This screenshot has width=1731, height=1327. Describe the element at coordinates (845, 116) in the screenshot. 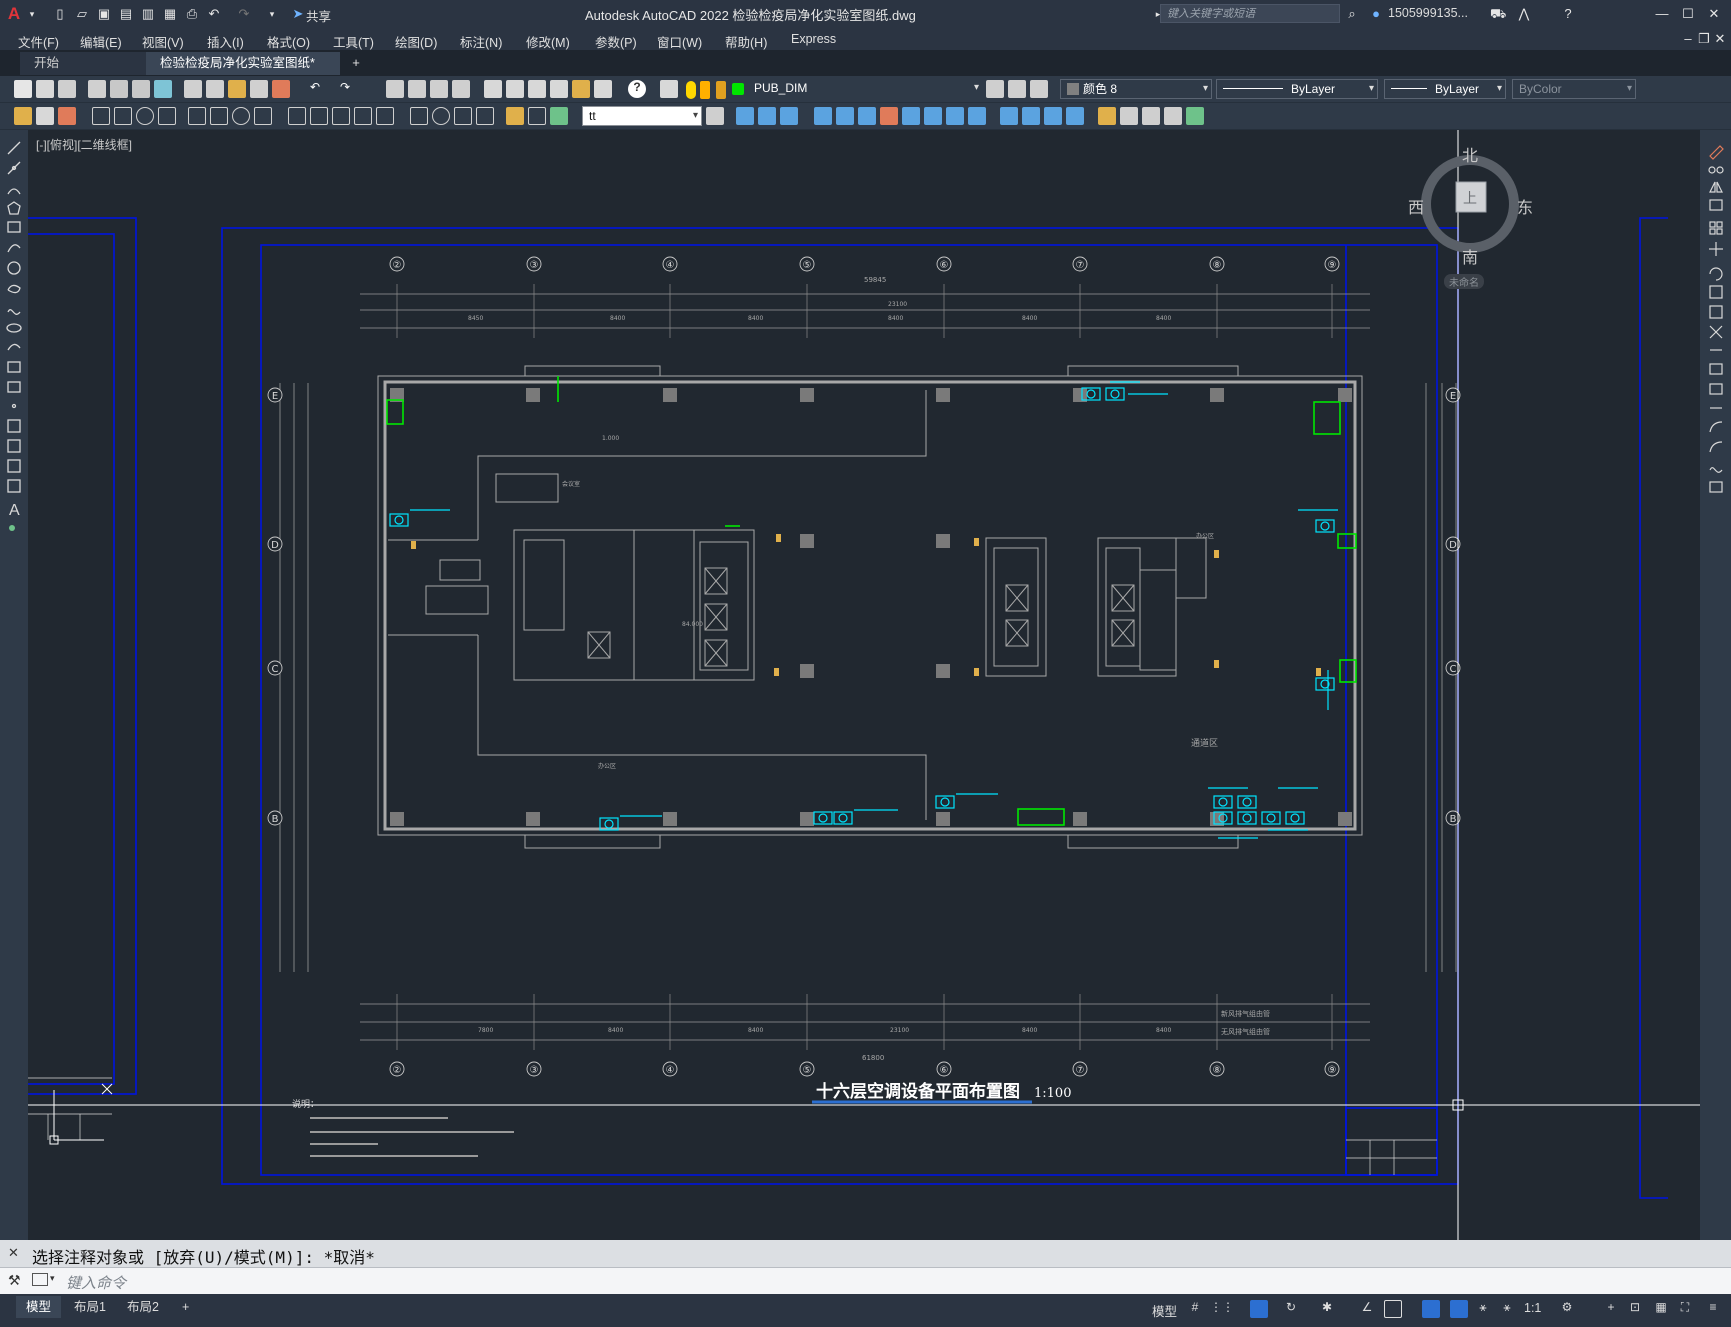

I see `move-icon` at that location.